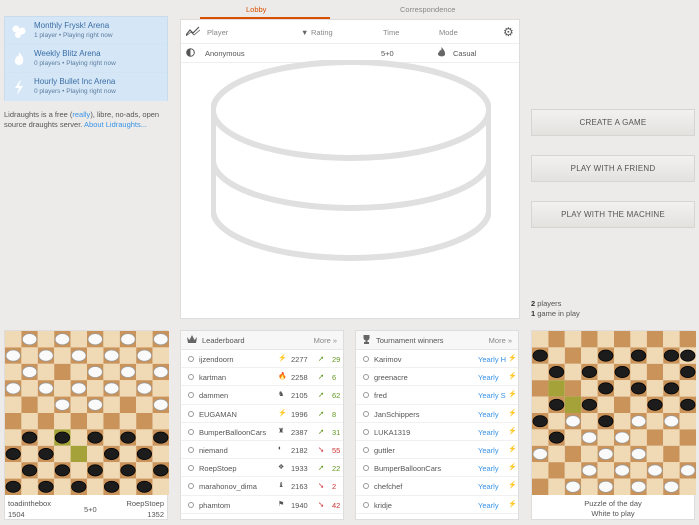 The width and height of the screenshot is (699, 525). I want to click on tv-game: toadinthebox 1504 5+0 RoepStoep 1352, so click(86, 425).